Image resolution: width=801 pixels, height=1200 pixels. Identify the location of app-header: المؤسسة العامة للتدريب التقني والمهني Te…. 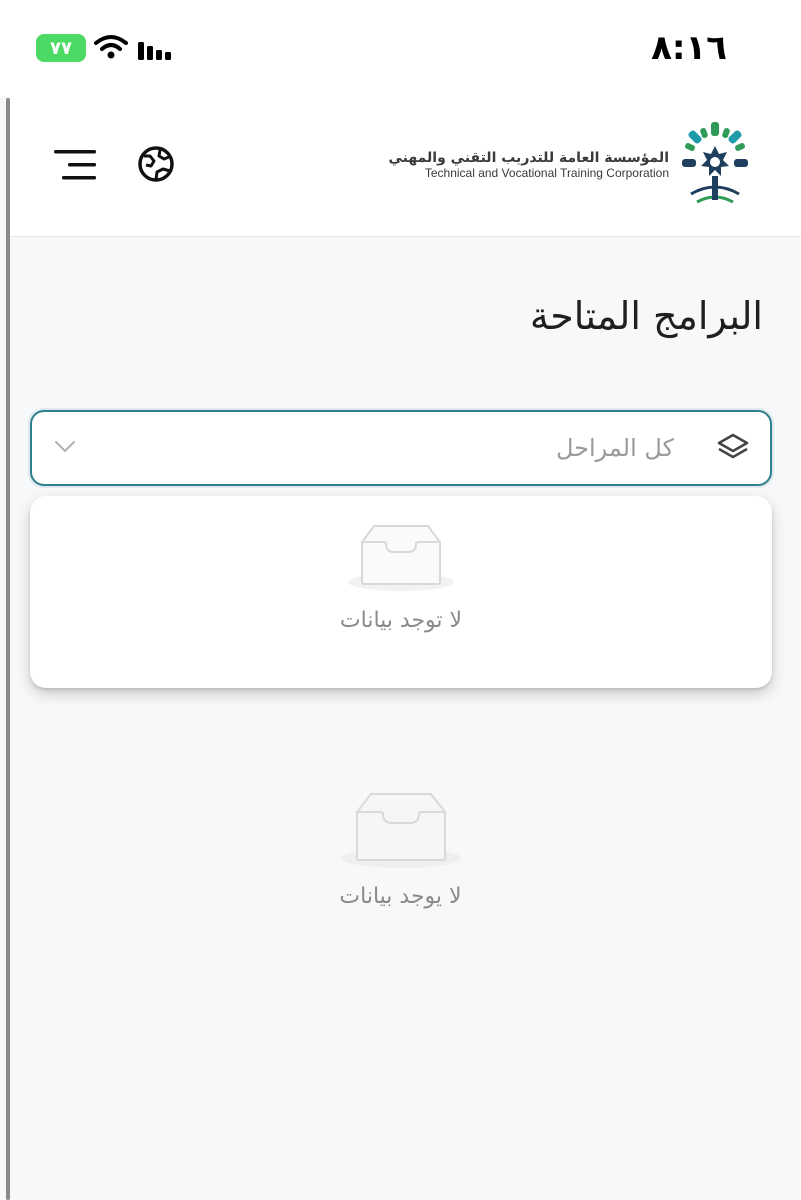
(405, 166).